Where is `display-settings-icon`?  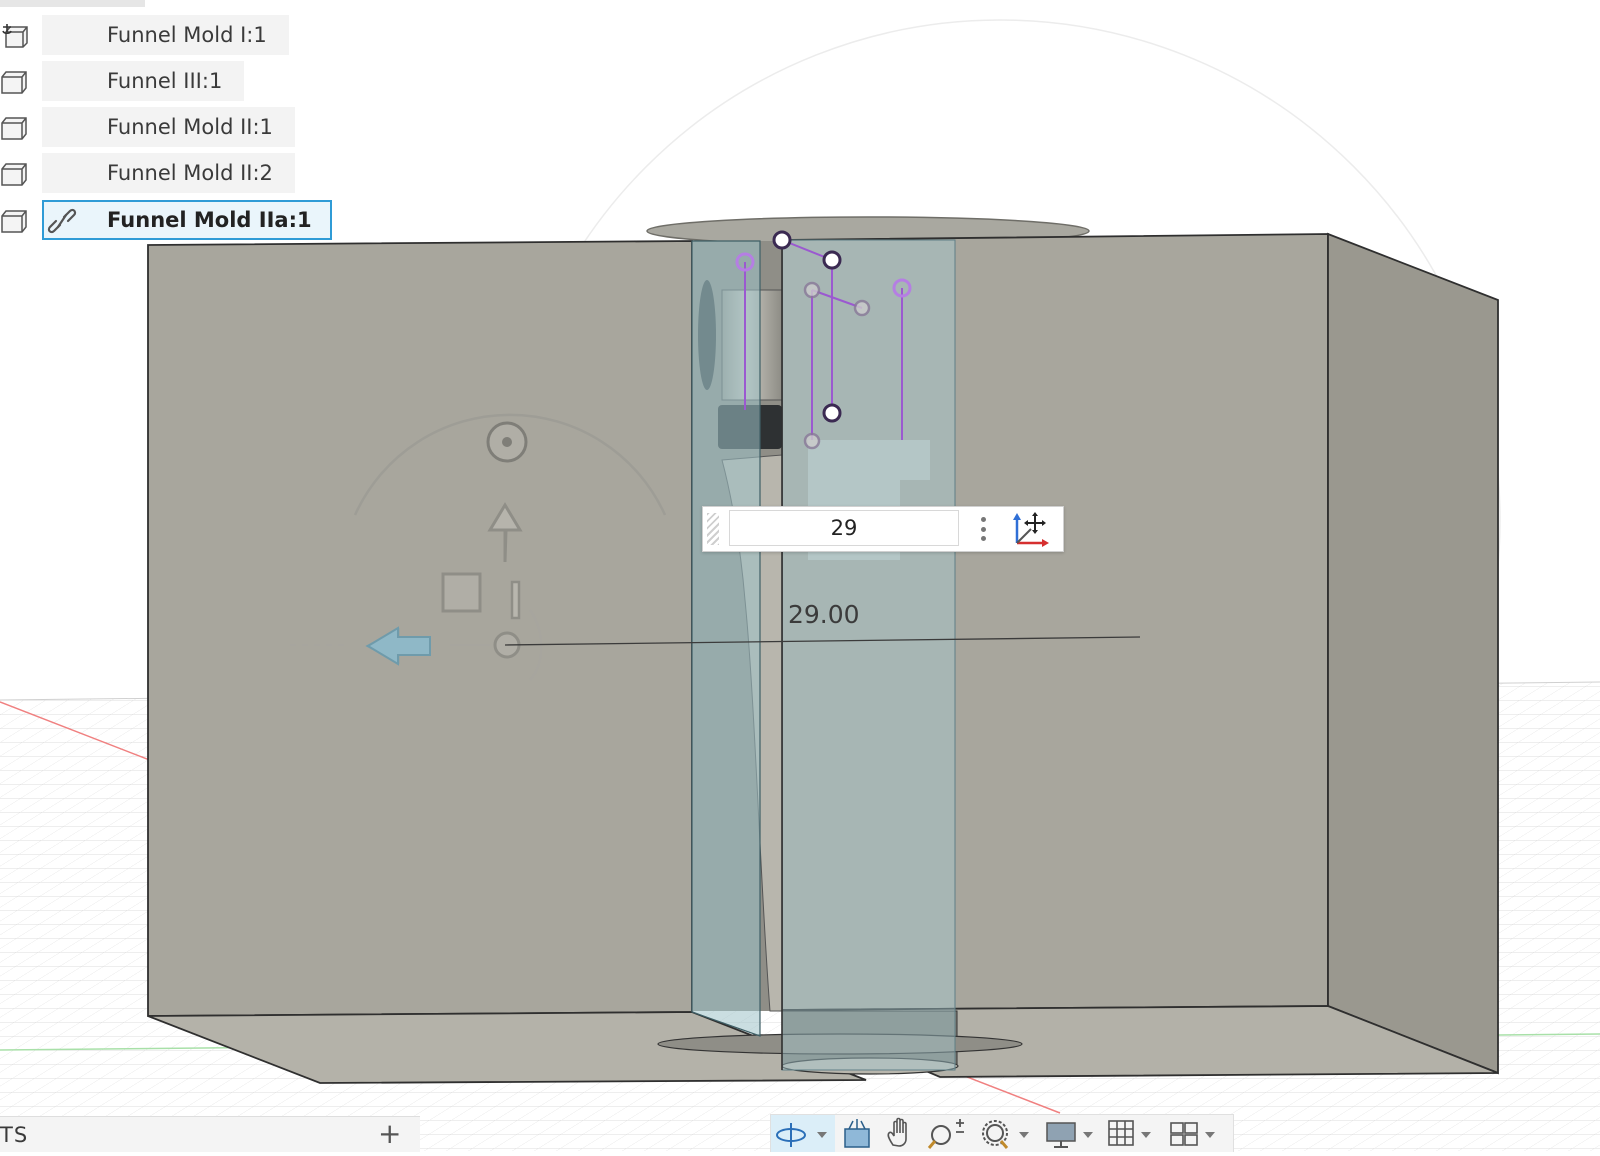
display-settings-icon is located at coordinates (1069, 1135).